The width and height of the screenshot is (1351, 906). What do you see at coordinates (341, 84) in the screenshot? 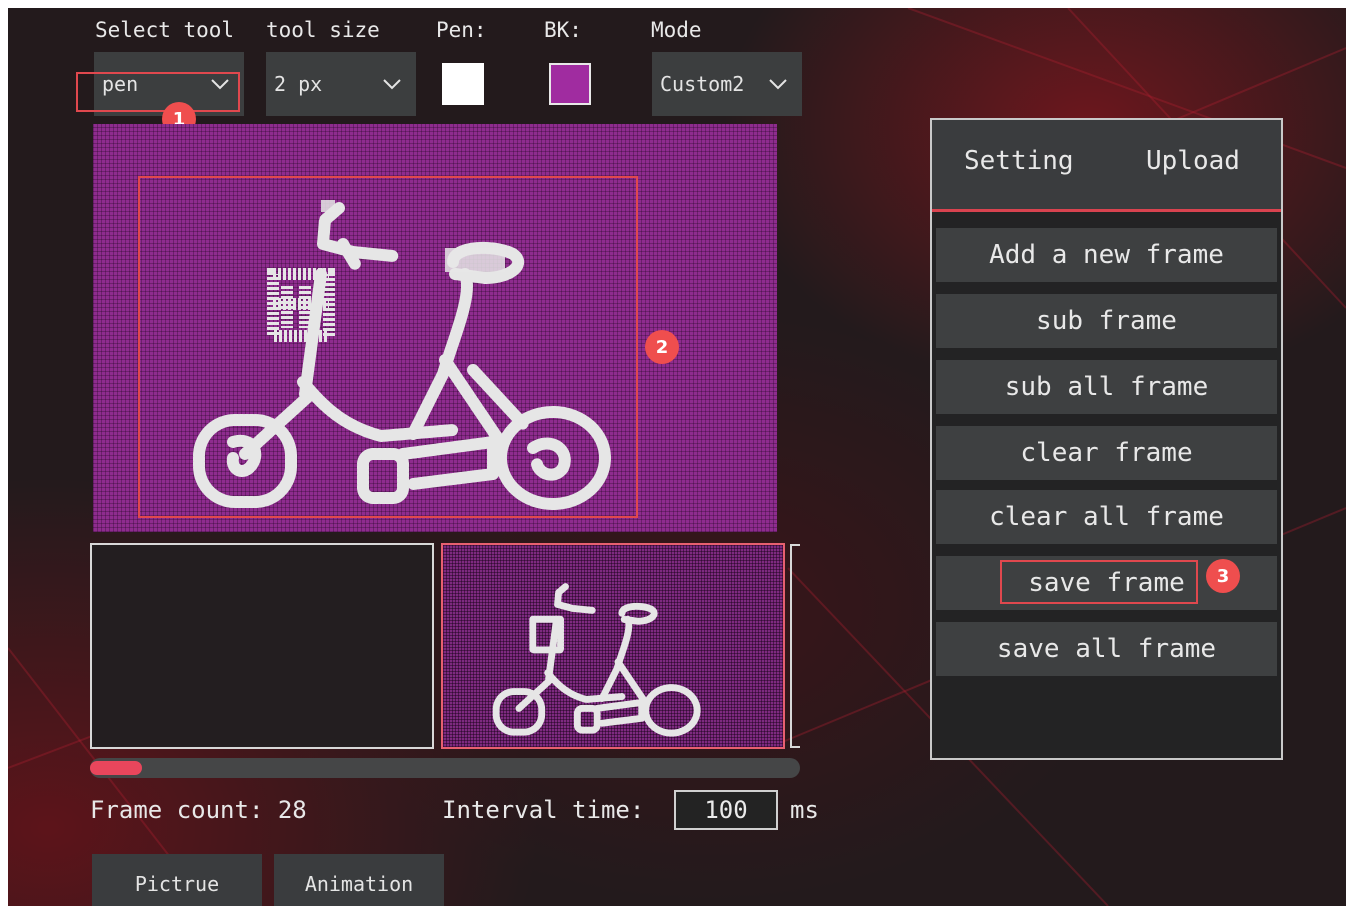
I see `tool-size-dropdown: 2 px` at bounding box center [341, 84].